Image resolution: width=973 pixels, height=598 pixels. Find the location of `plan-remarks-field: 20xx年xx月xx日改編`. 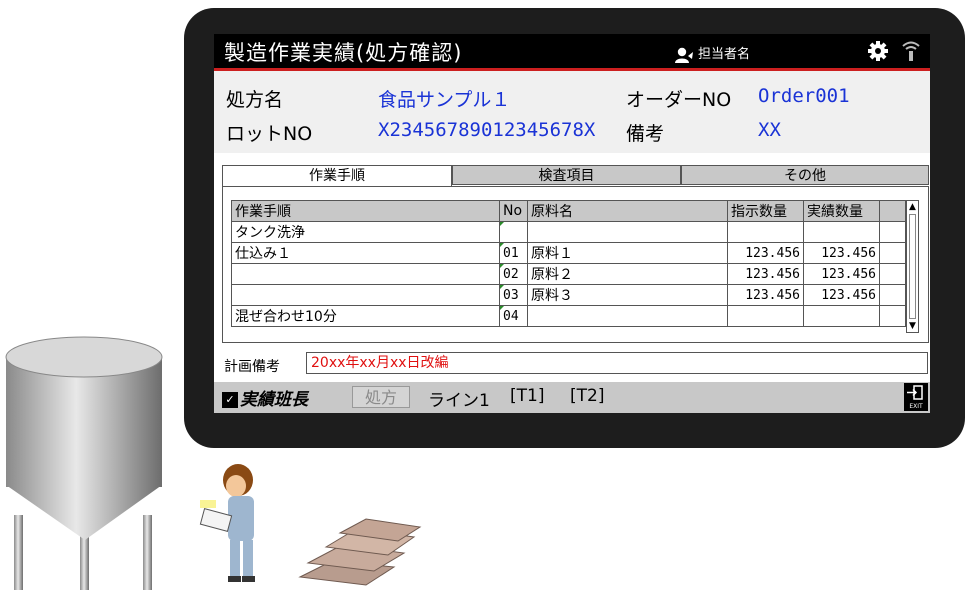

plan-remarks-field: 20xx年xx月xx日改編 is located at coordinates (617, 363).